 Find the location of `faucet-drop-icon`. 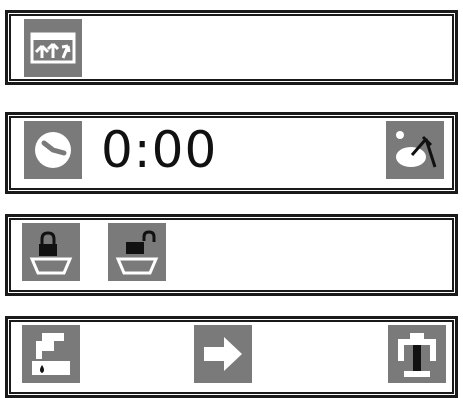

faucet-drop-icon is located at coordinates (51, 354).